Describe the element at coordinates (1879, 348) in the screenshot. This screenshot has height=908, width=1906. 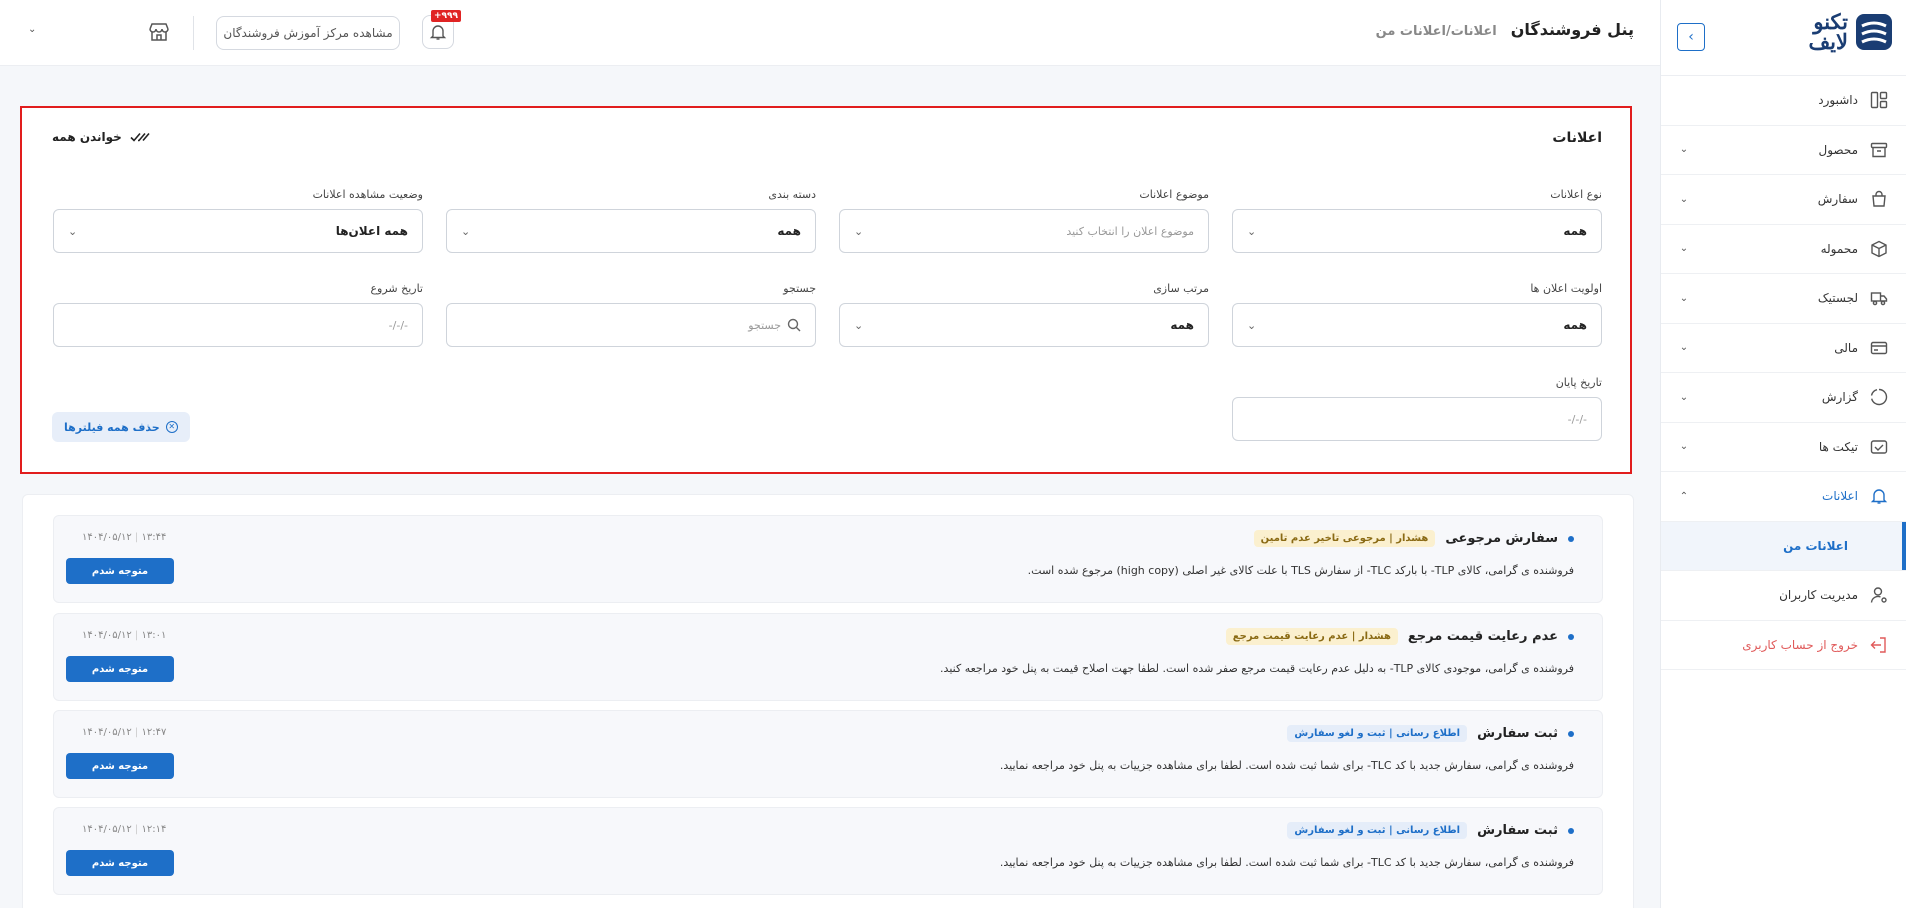
I see `card-icon` at that location.